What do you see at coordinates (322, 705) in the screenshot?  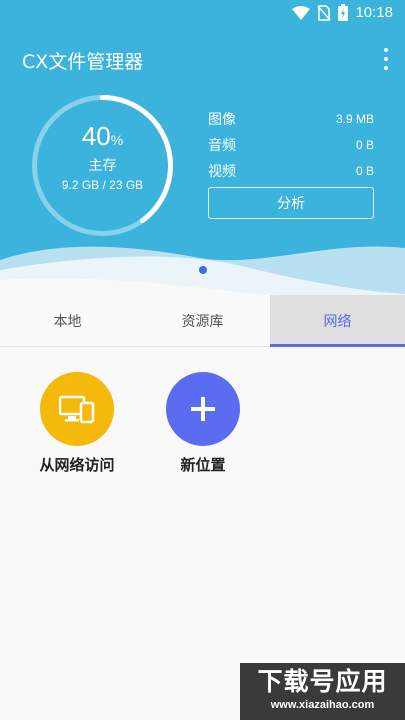 I see `watermark-url: www.xiazaihao.com` at bounding box center [322, 705].